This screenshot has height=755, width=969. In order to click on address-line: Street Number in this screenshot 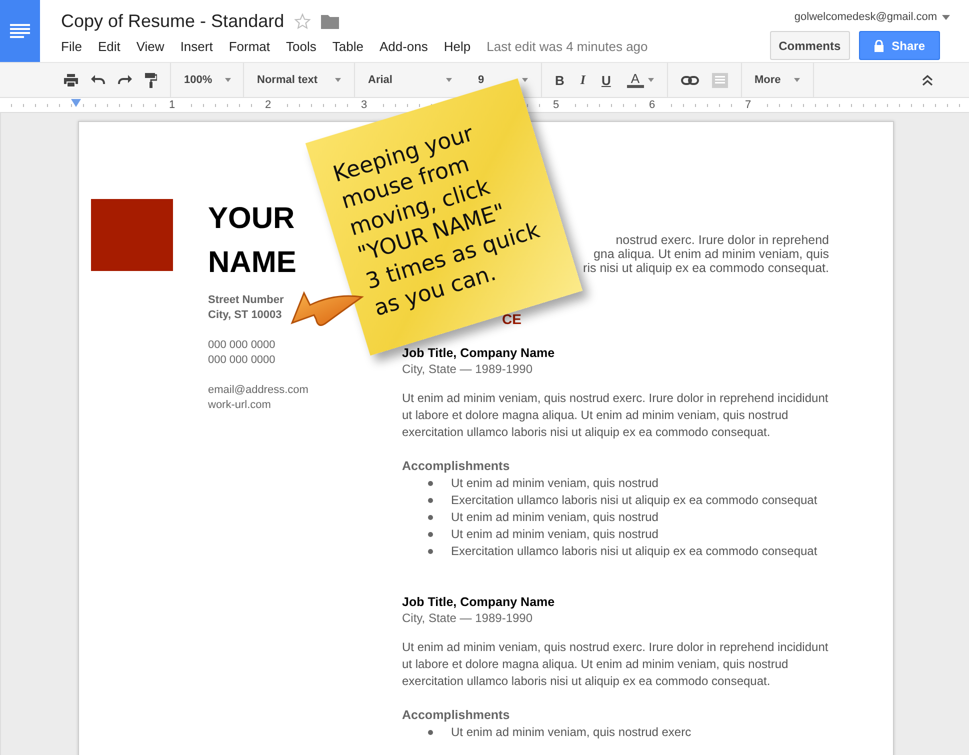, I will do `click(246, 300)`.